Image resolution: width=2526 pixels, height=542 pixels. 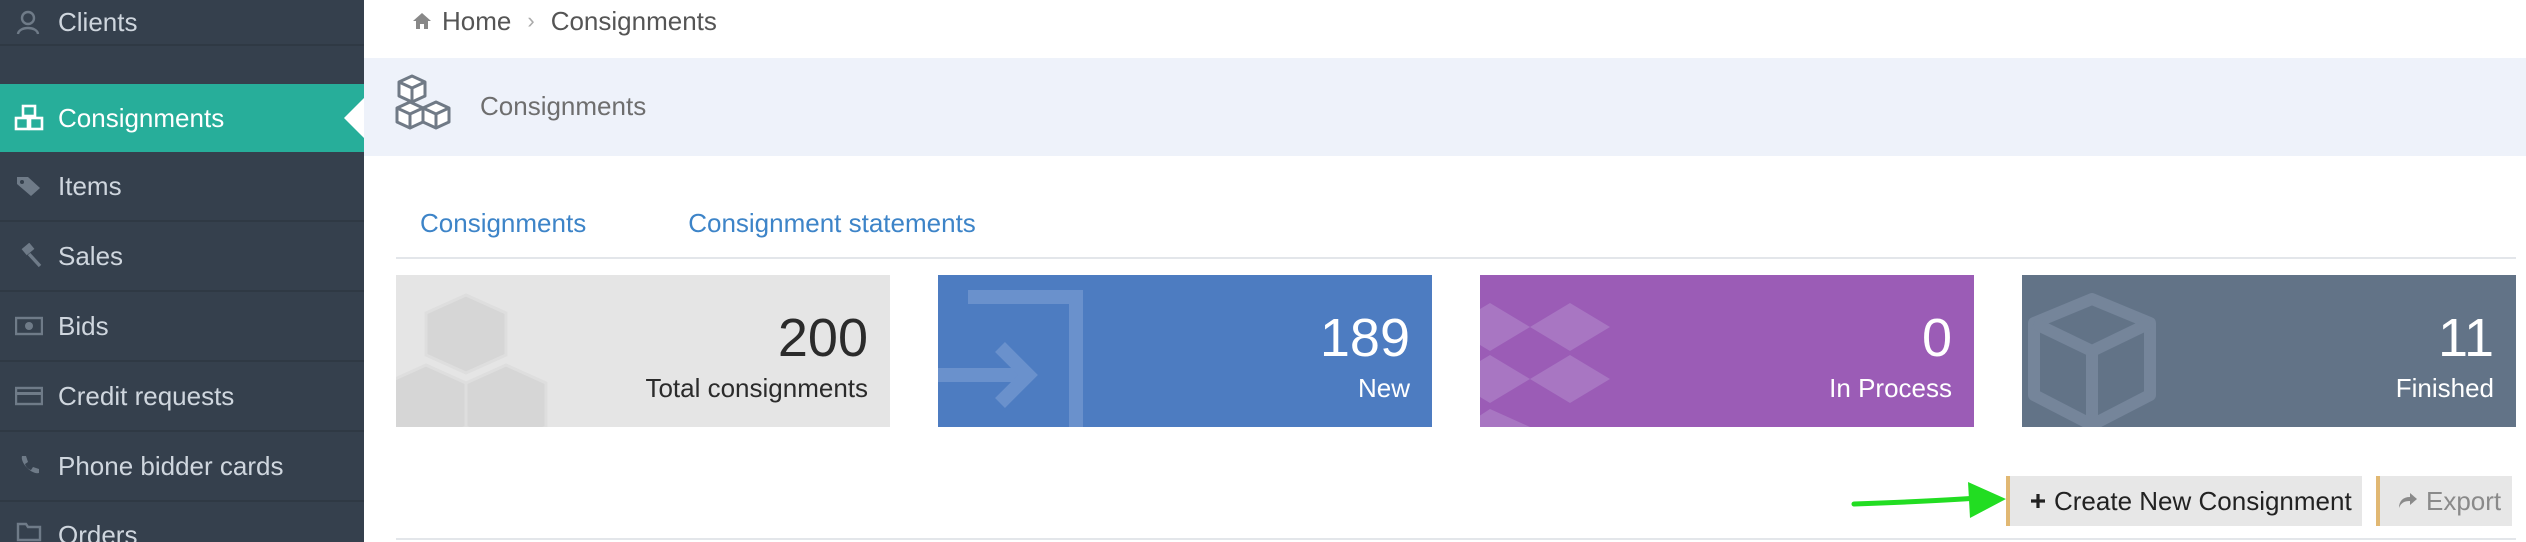 What do you see at coordinates (29, 466) in the screenshot?
I see `phone-icon` at bounding box center [29, 466].